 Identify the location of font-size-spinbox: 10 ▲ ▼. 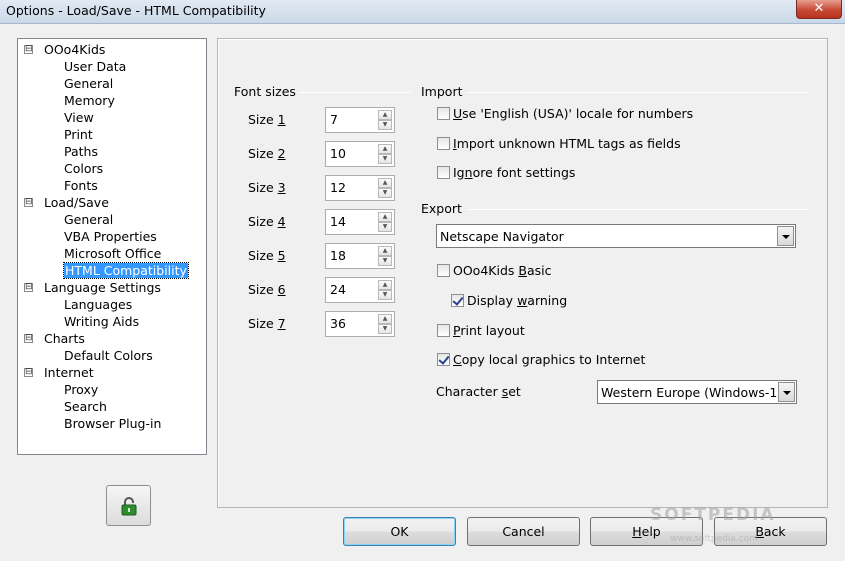
(360, 154).